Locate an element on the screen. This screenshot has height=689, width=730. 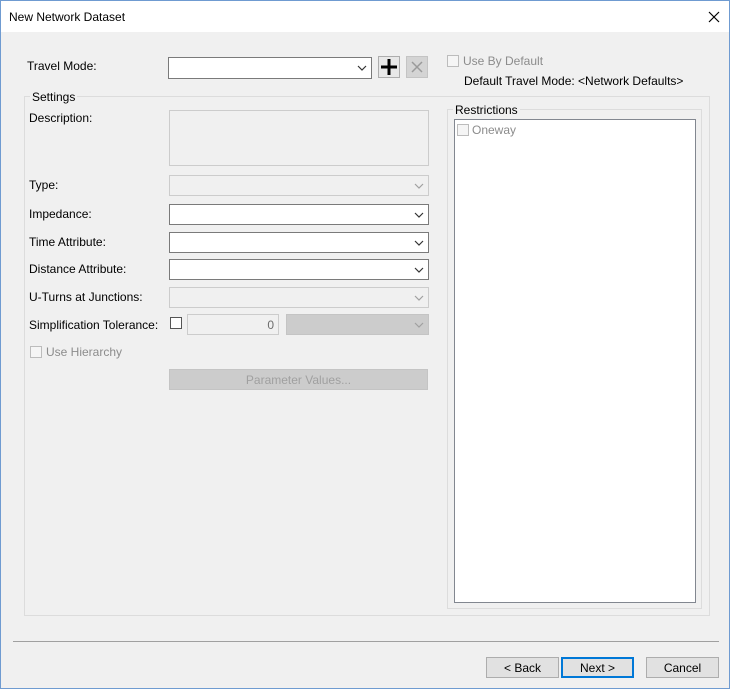
default-travel-mode-text: Default Travel Mode: <Network Defaults> is located at coordinates (574, 81).